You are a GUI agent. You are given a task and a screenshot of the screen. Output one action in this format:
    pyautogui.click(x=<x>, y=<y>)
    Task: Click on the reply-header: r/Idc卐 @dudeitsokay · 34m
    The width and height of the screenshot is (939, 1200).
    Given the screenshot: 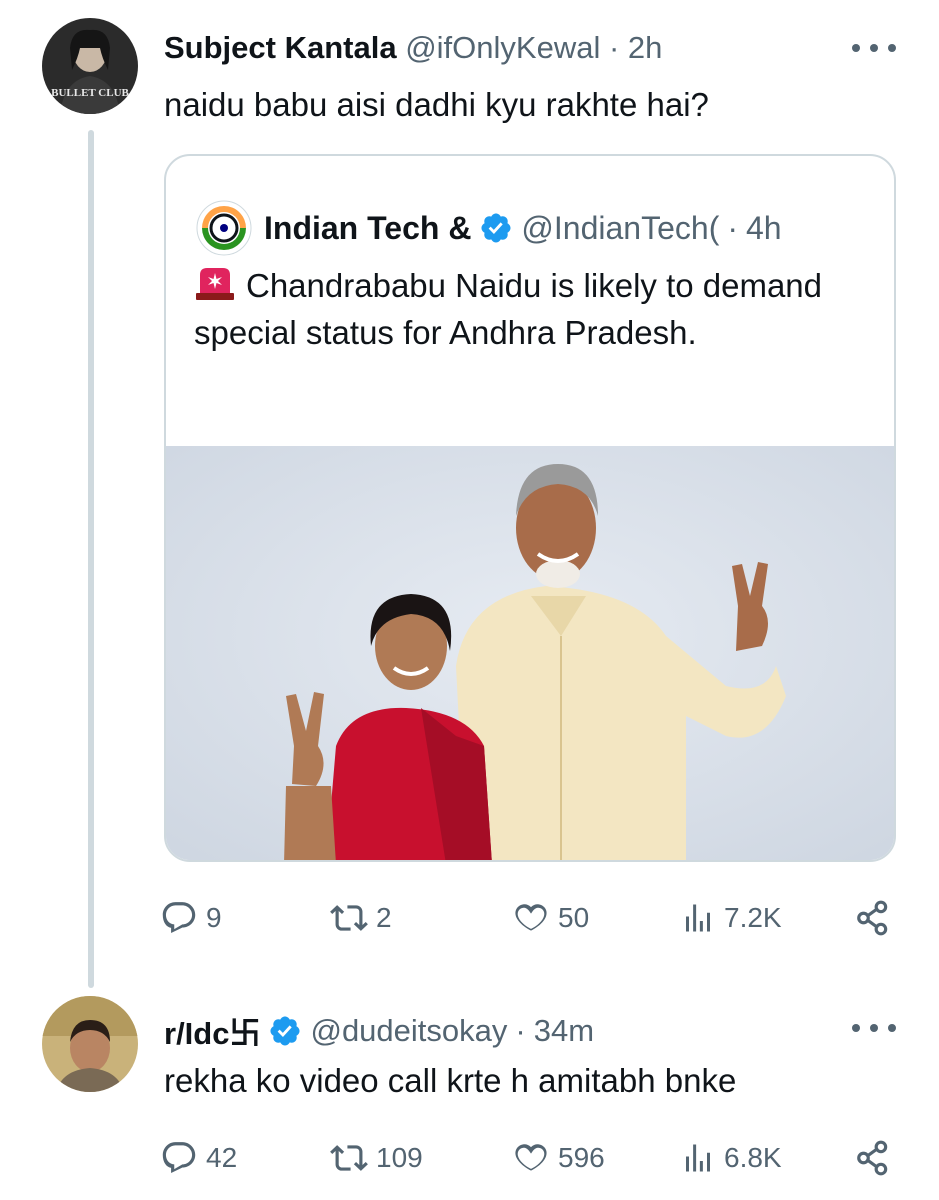 What is the action you would take?
    pyautogui.click(x=379, y=1030)
    